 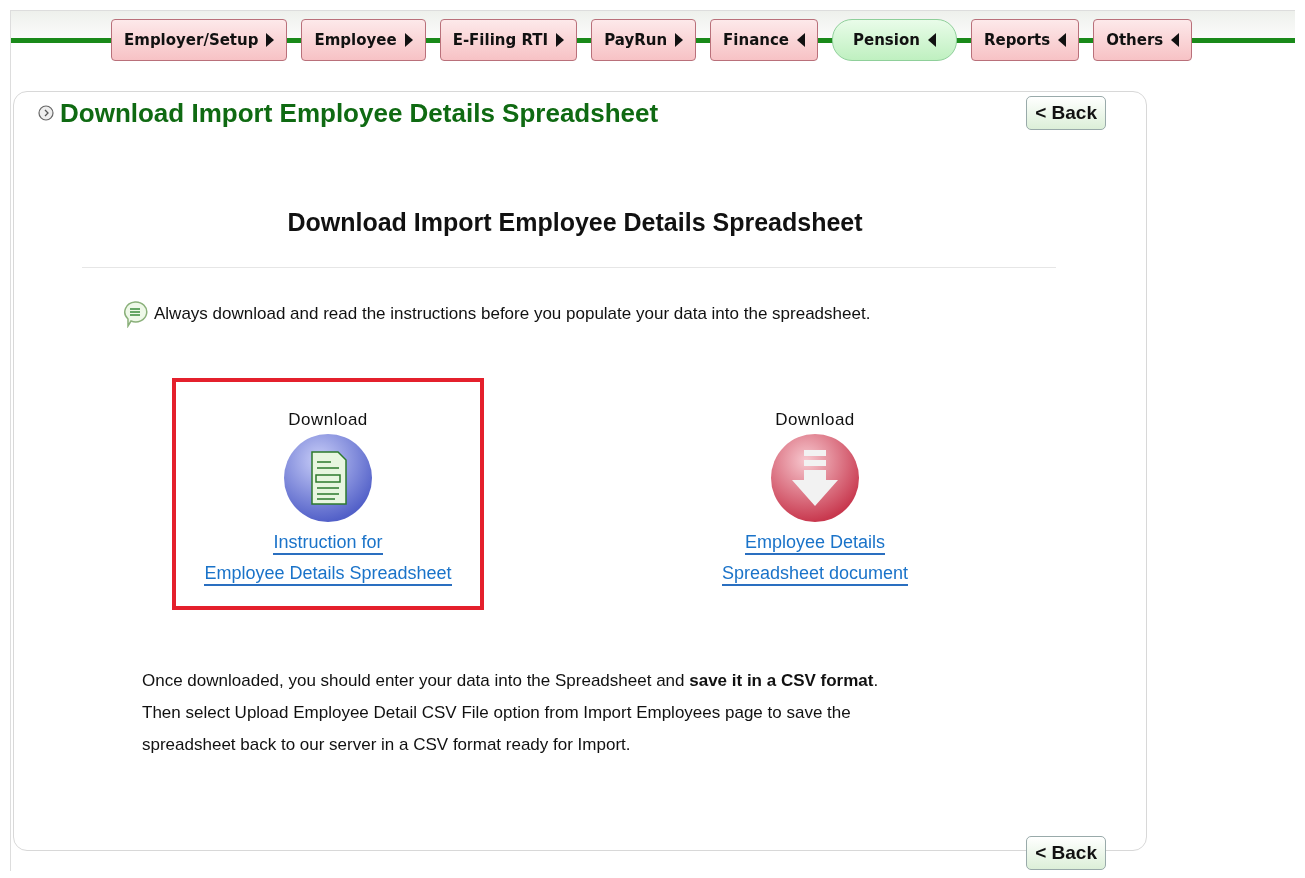 What do you see at coordinates (135, 314) in the screenshot?
I see `speech-bubble-icon` at bounding box center [135, 314].